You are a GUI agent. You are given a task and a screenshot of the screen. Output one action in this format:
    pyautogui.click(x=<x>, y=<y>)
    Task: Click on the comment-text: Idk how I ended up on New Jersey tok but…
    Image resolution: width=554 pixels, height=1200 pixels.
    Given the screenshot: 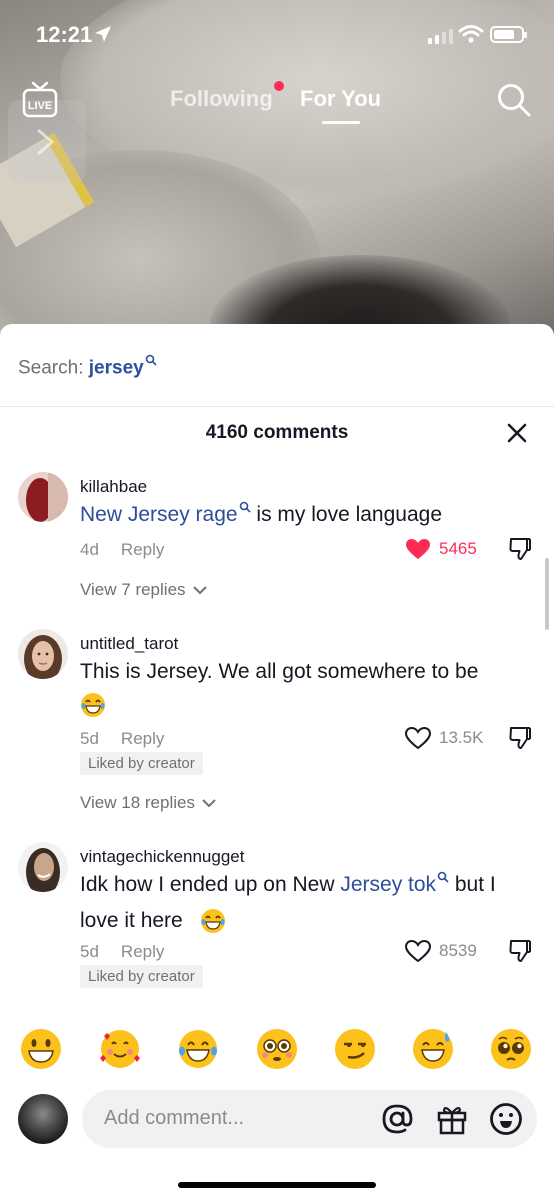 What is the action you would take?
    pyautogui.click(x=300, y=884)
    